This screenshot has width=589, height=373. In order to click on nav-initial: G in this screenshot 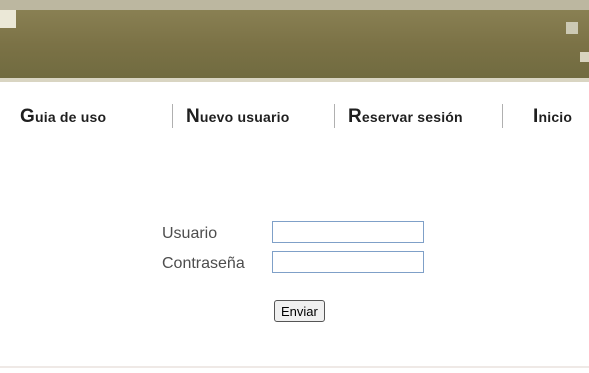, I will do `click(27, 116)`.